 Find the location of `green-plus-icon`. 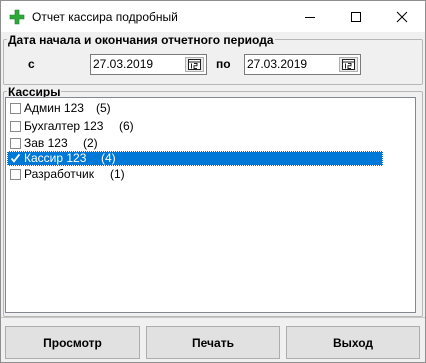

green-plus-icon is located at coordinates (17, 17).